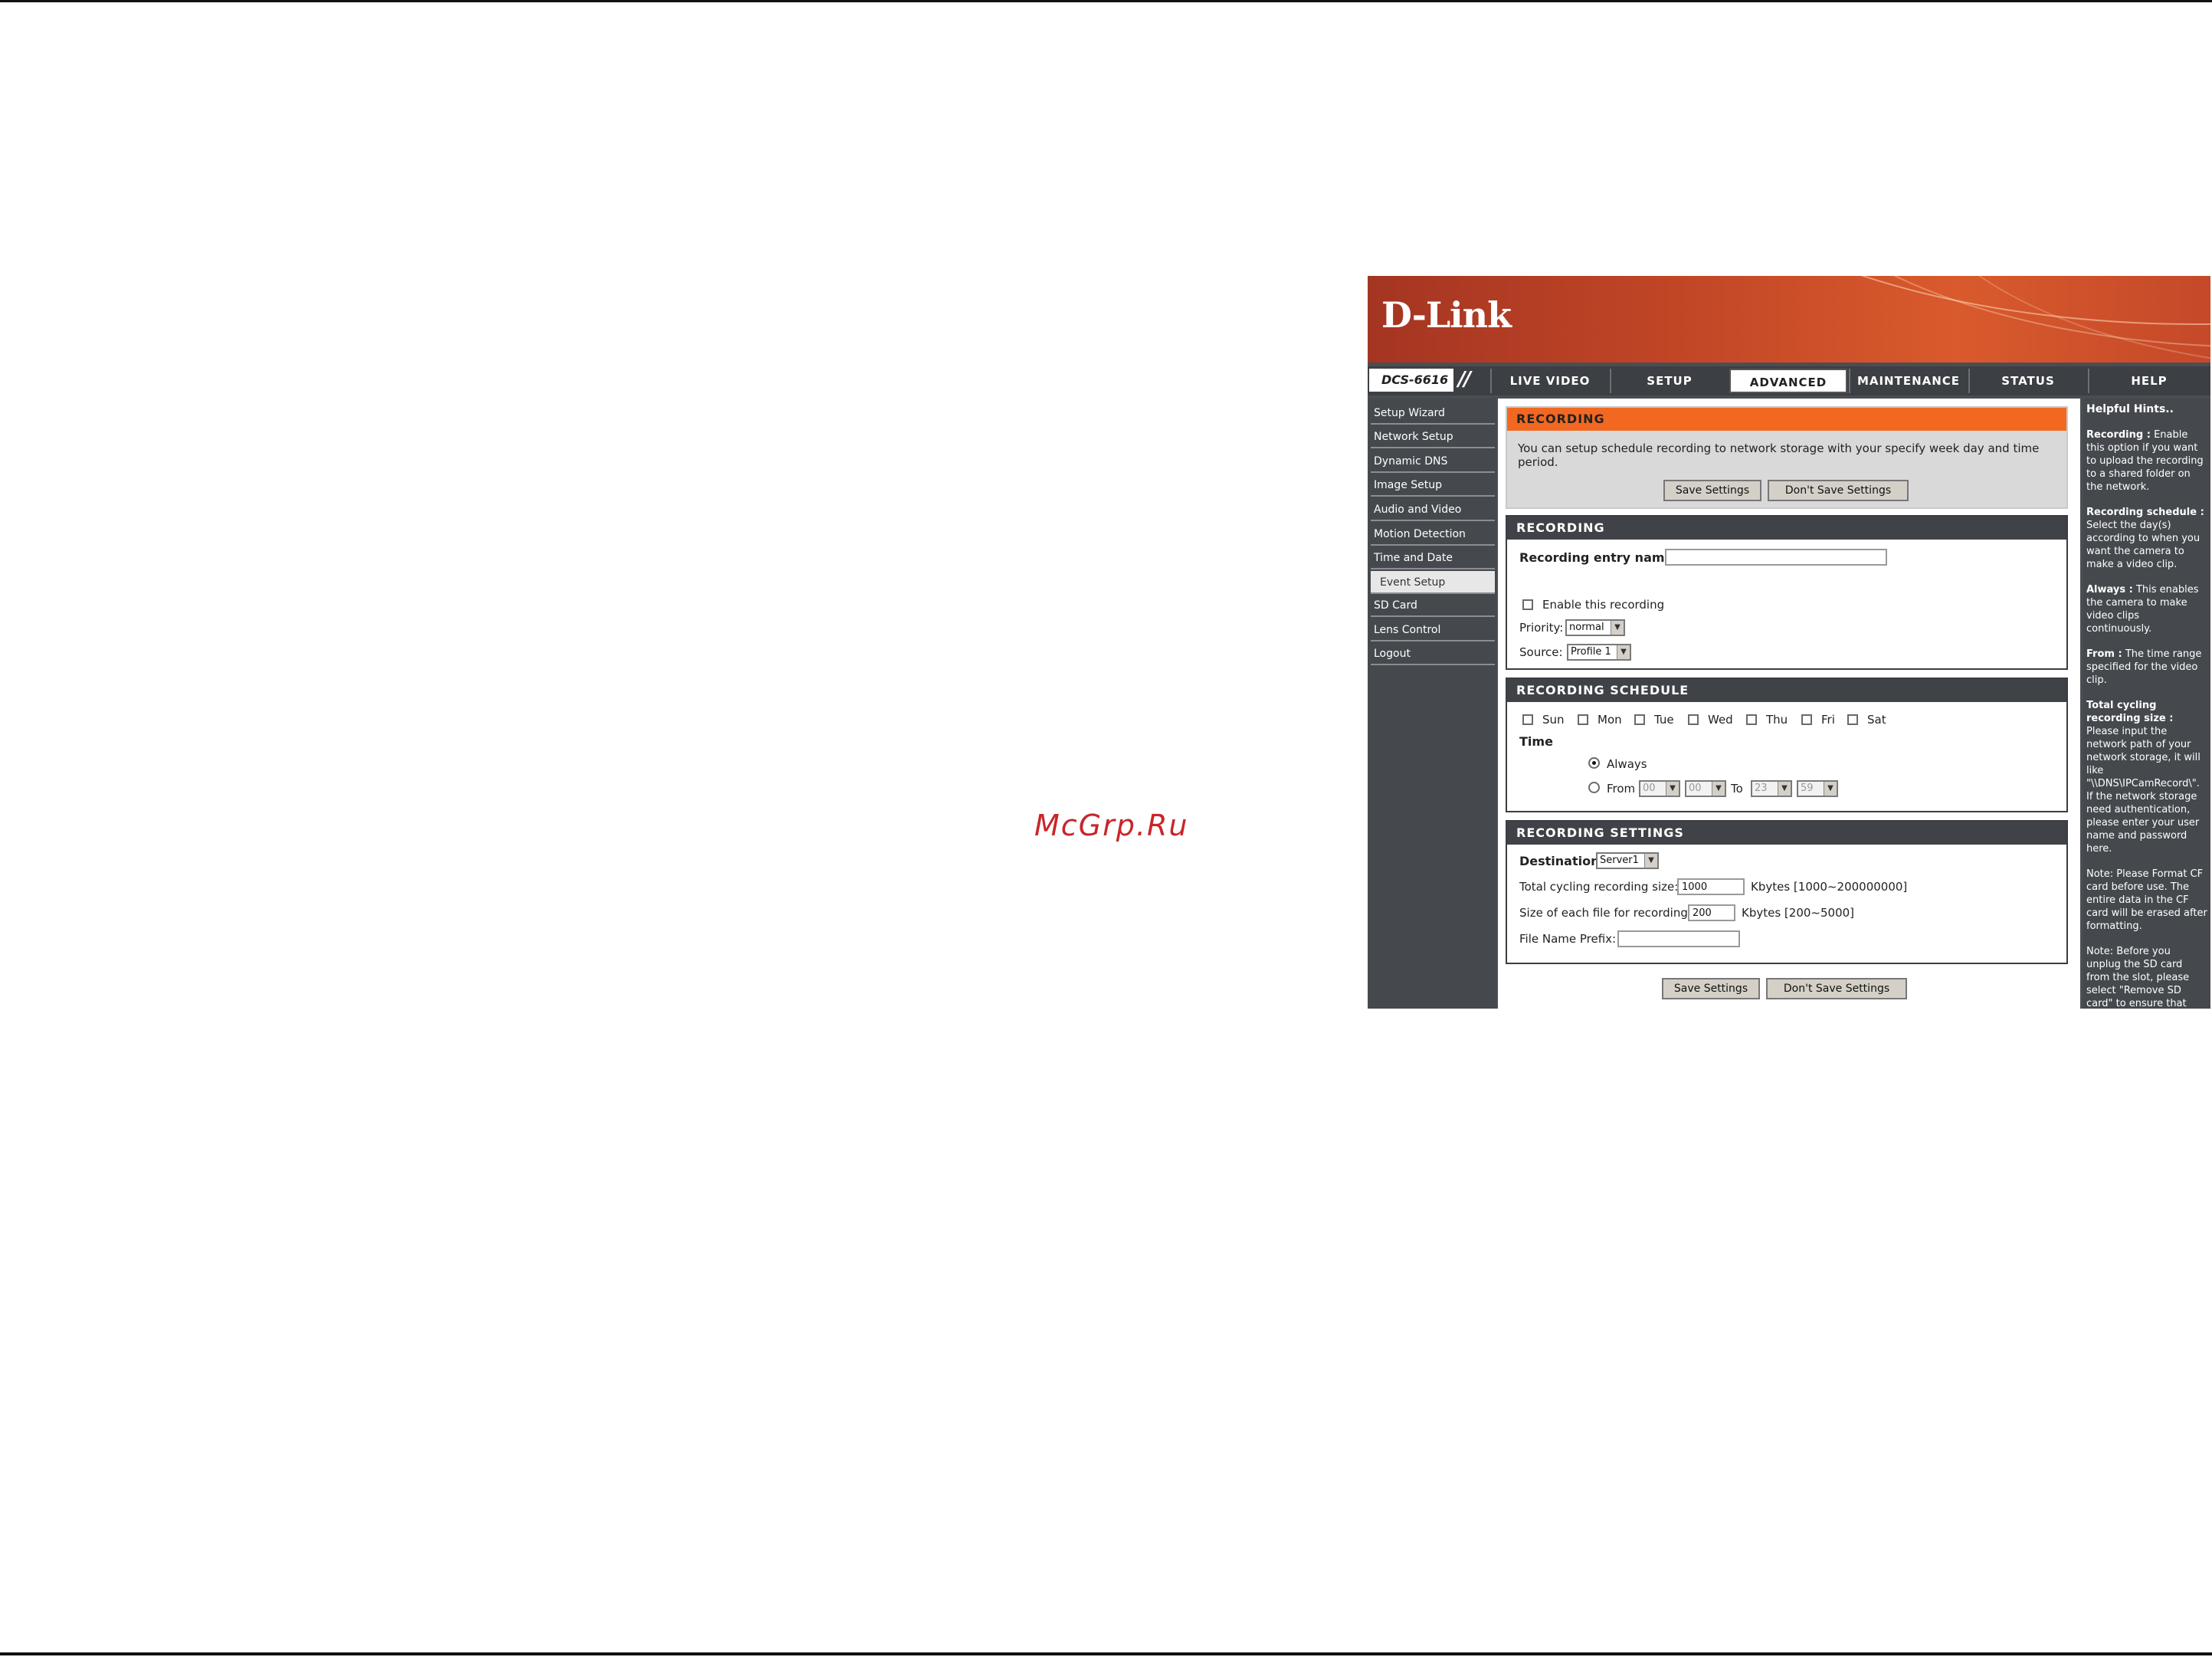 Image resolution: width=2212 pixels, height=1657 pixels. What do you see at coordinates (2145, 512) in the screenshot?
I see `hint-term: Recording schedule :` at bounding box center [2145, 512].